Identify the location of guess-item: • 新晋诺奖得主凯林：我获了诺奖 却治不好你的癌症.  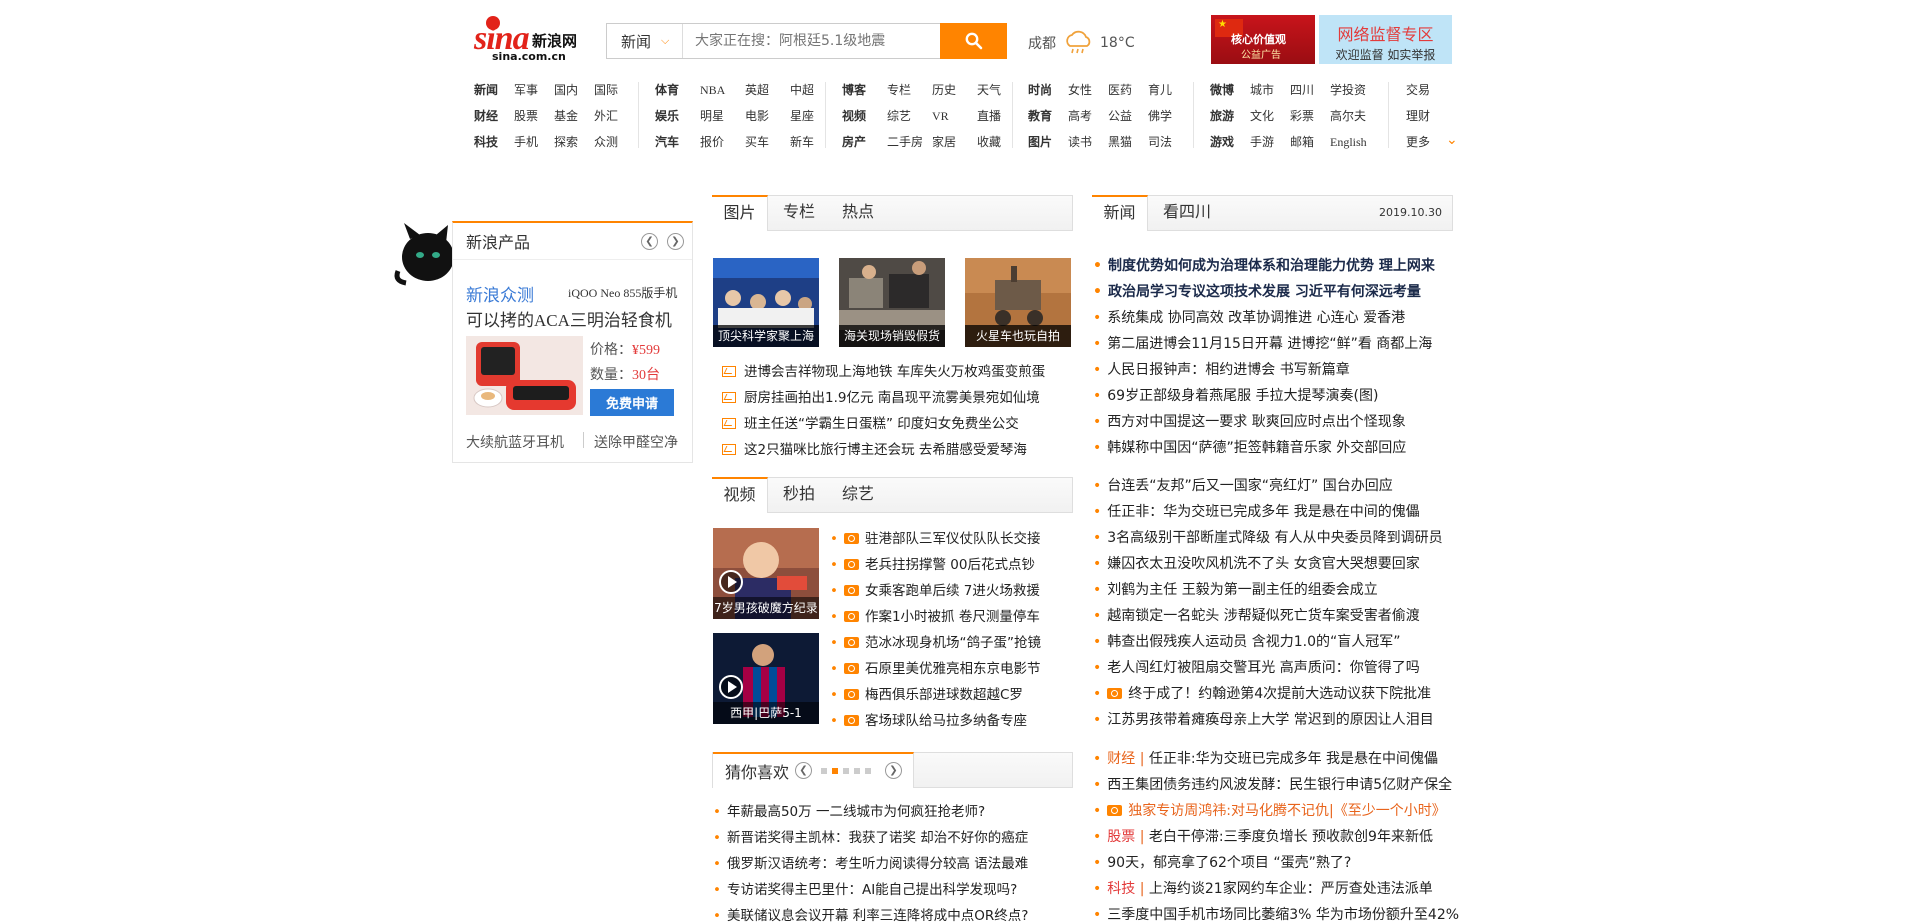
(870, 836).